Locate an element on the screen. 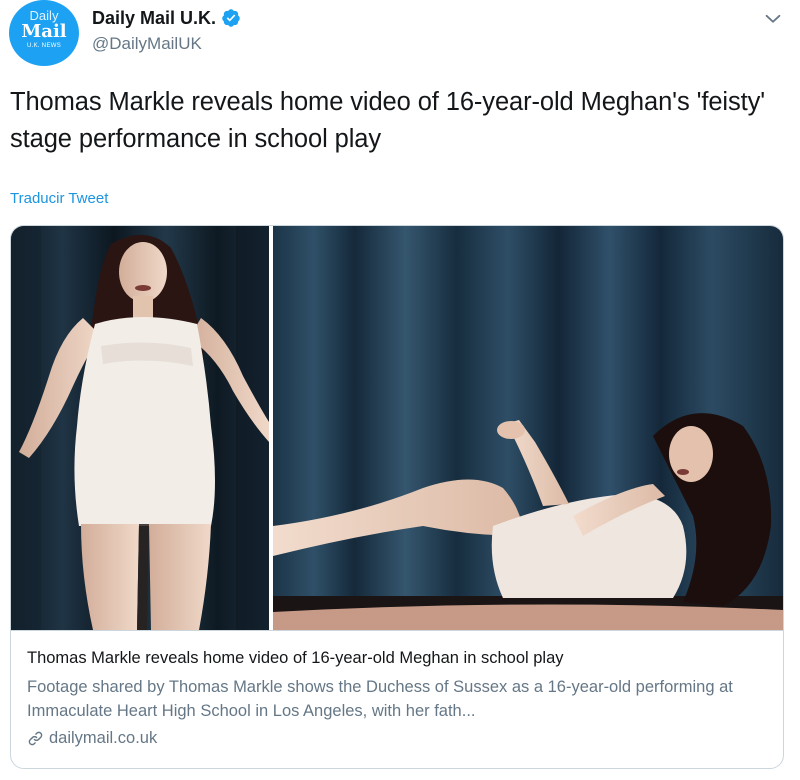 The height and width of the screenshot is (780, 800). card-domain: dailymail.co.uk is located at coordinates (103, 738).